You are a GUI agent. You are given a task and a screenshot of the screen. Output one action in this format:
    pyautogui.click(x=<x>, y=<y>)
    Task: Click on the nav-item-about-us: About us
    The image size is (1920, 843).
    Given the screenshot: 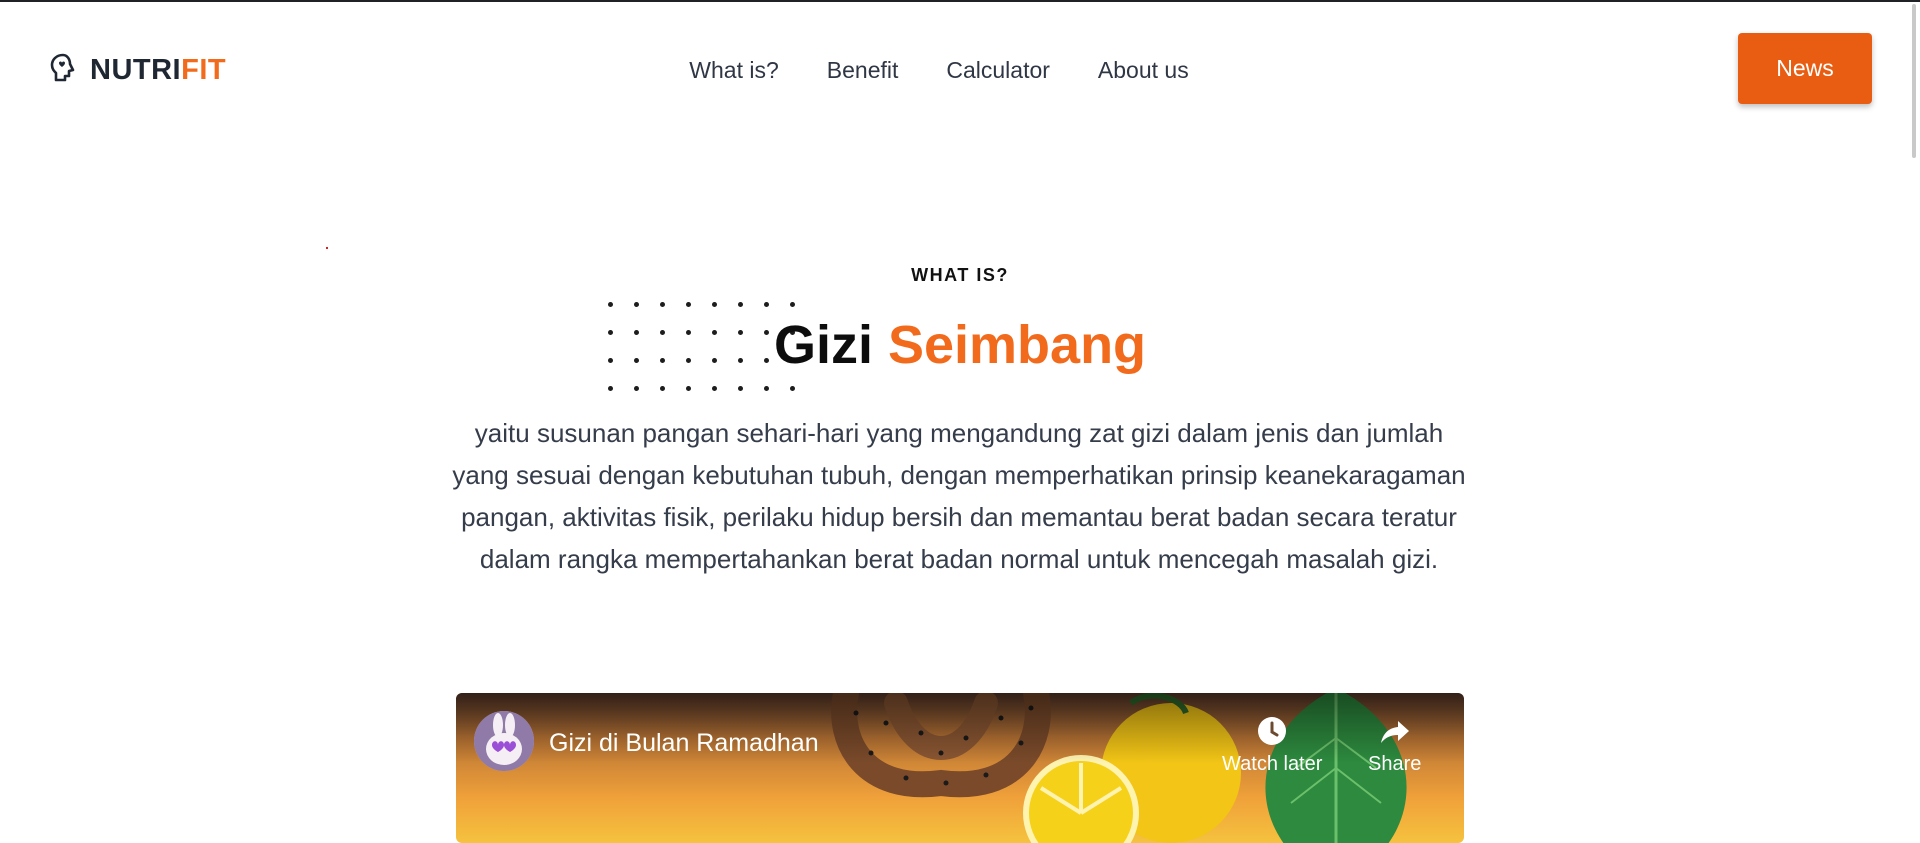 What is the action you would take?
    pyautogui.click(x=1143, y=70)
    